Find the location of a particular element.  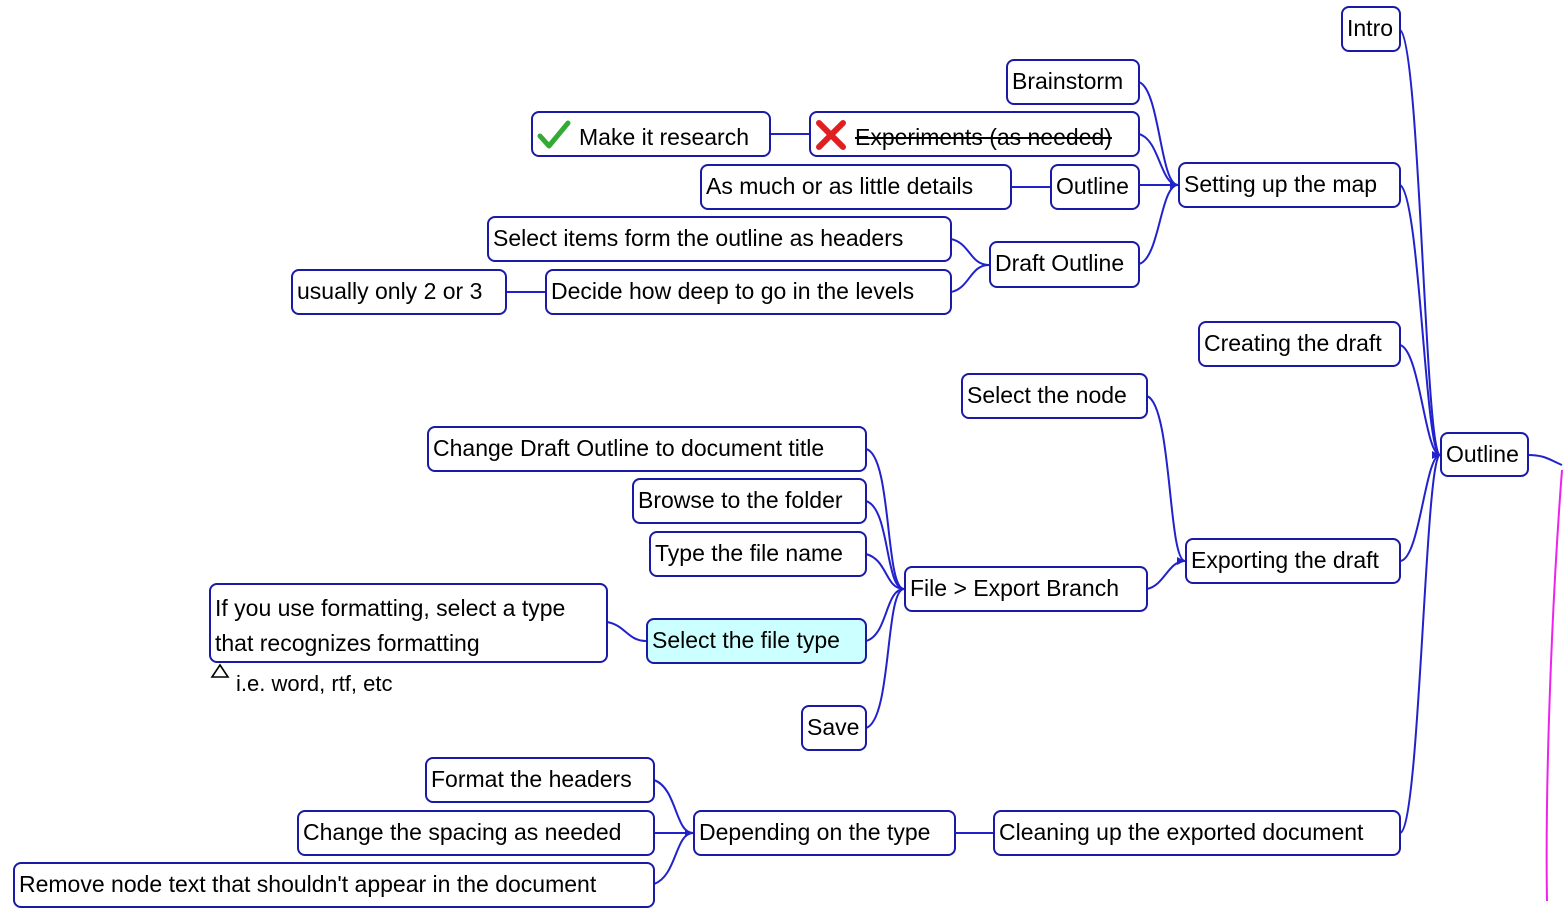

node-change-draft-outline-title: Change Draft Outline to document title is located at coordinates (647, 449).